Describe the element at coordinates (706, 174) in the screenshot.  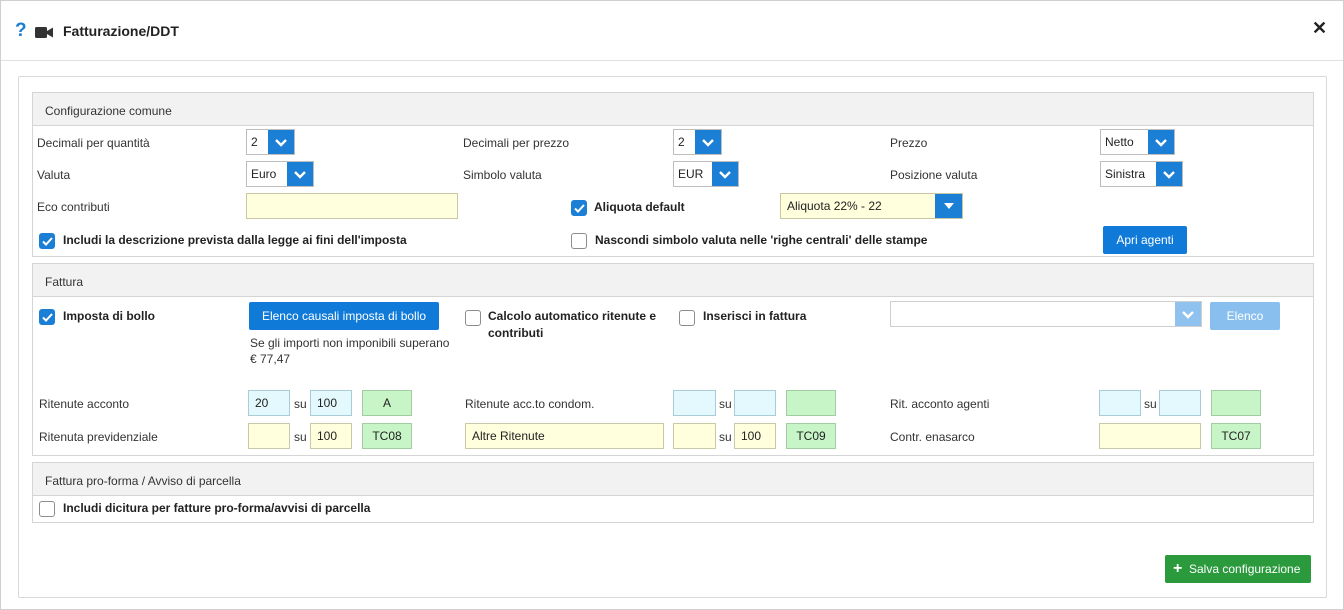
I see `simbolo-valuta-select: EUR` at that location.